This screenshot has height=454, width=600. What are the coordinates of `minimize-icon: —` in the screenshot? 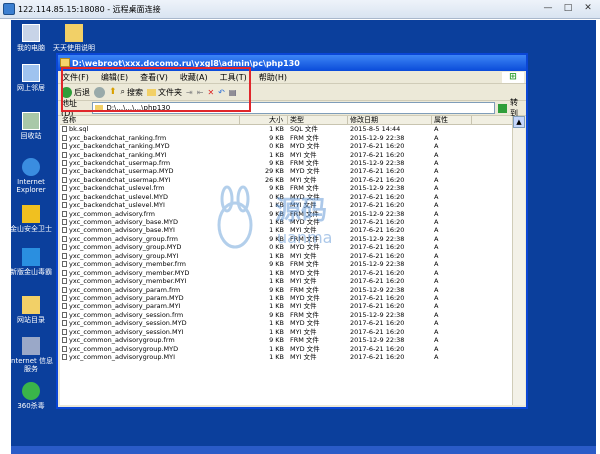 It's located at (548, 9).